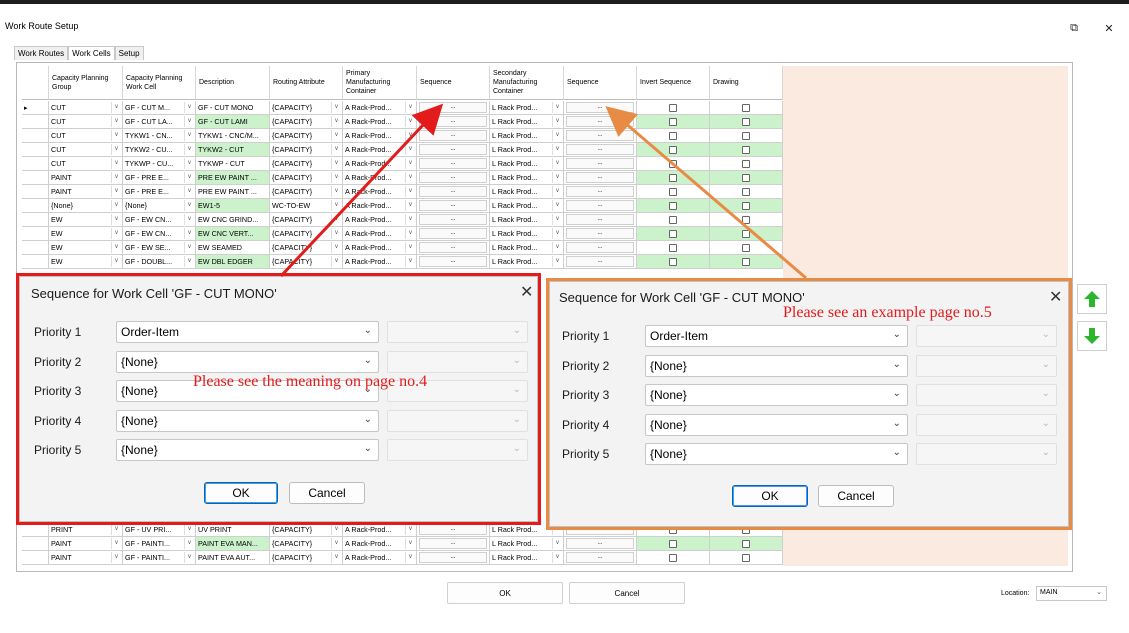 Image resolution: width=1129 pixels, height=633 pixels. Describe the element at coordinates (706, 193) in the screenshot. I see `orange-arrow` at that location.